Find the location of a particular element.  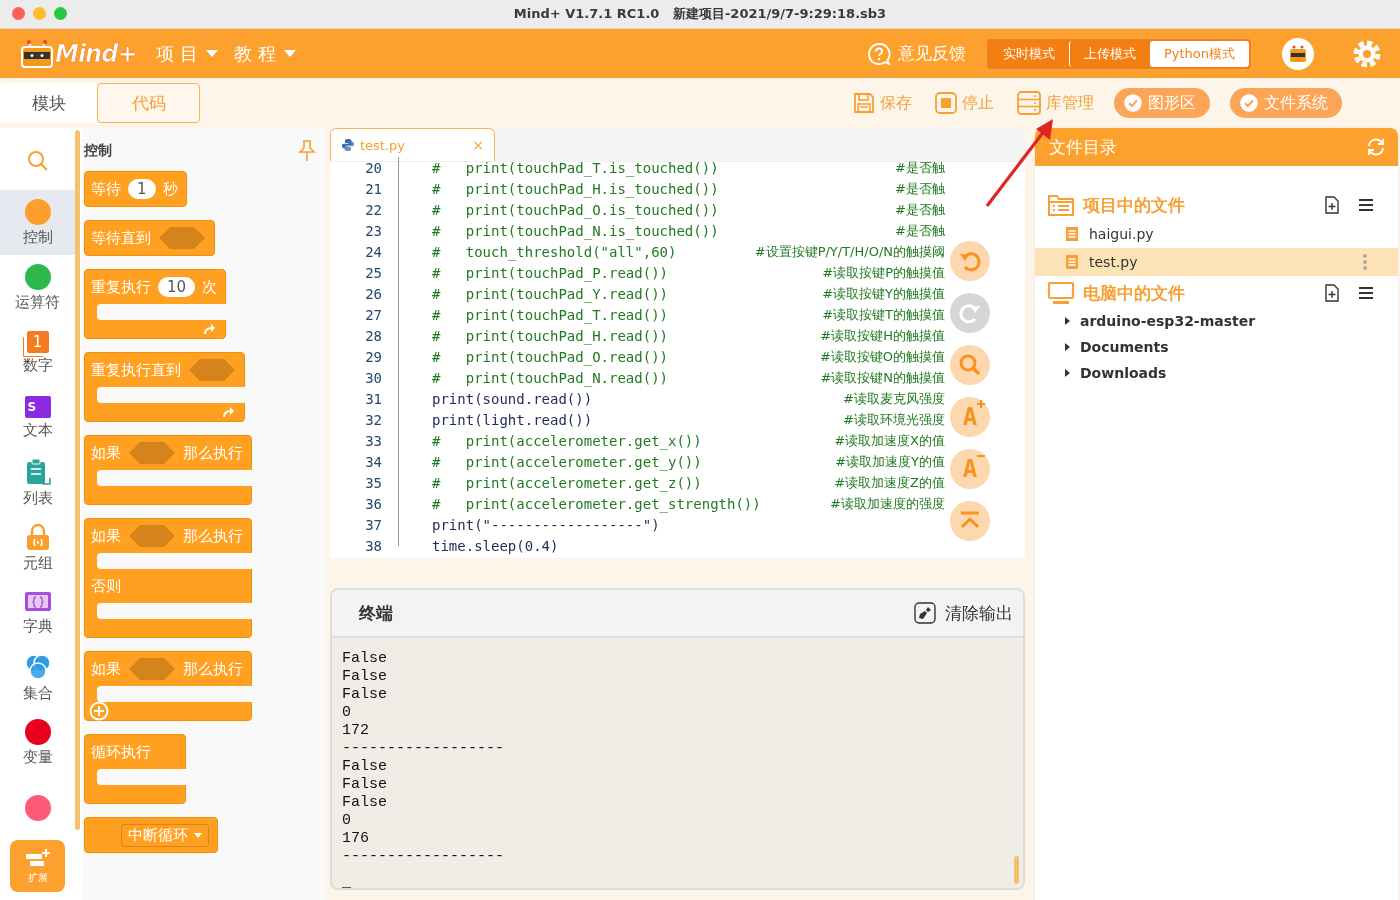

file-tree-item: haigui.py is located at coordinates (1216, 234).